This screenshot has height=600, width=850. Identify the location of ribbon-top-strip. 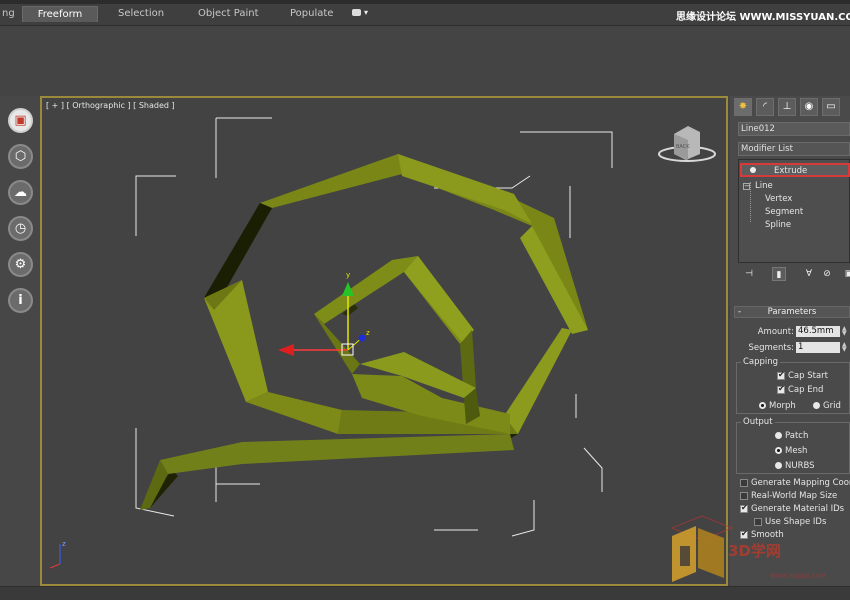
(425, 2).